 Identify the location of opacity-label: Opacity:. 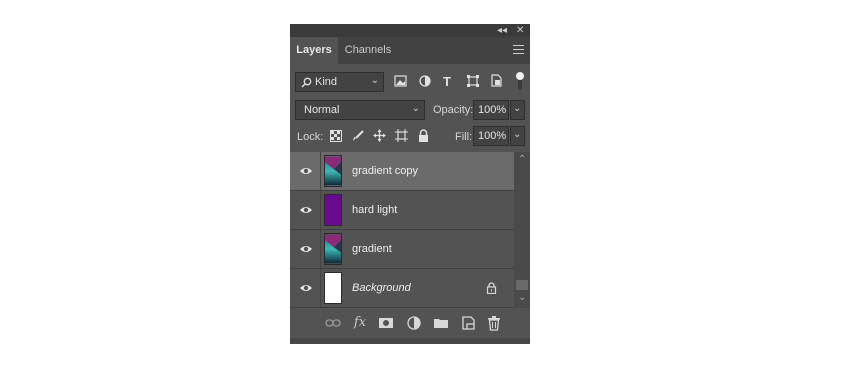
(453, 110).